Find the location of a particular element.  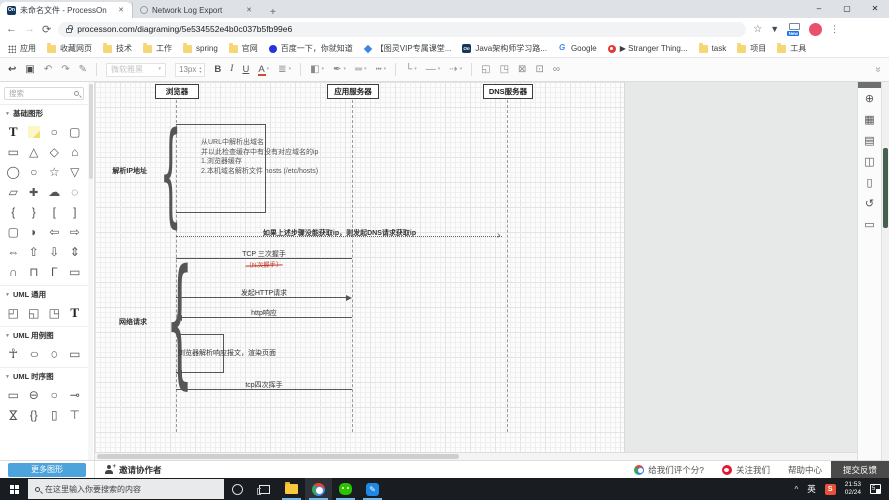

lifeline-dns-server is located at coordinates (507, 266).